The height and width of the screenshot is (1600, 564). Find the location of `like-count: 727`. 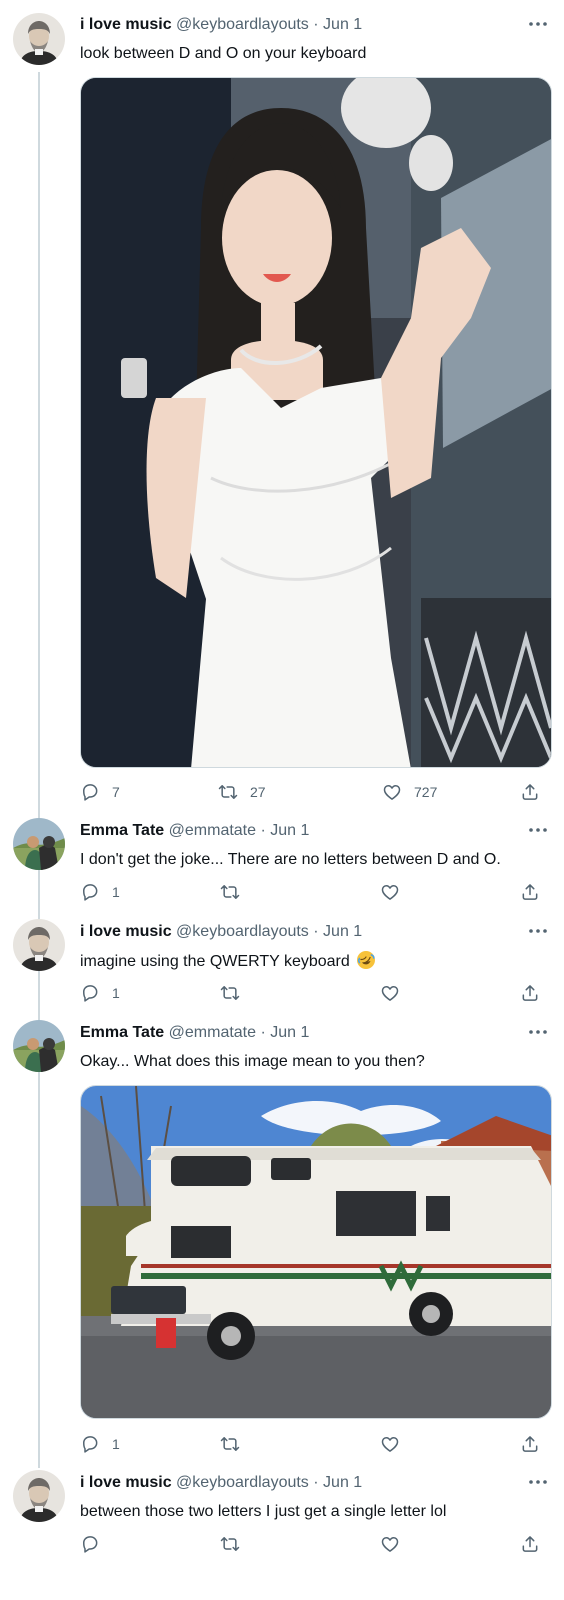

like-count: 727 is located at coordinates (426, 792).